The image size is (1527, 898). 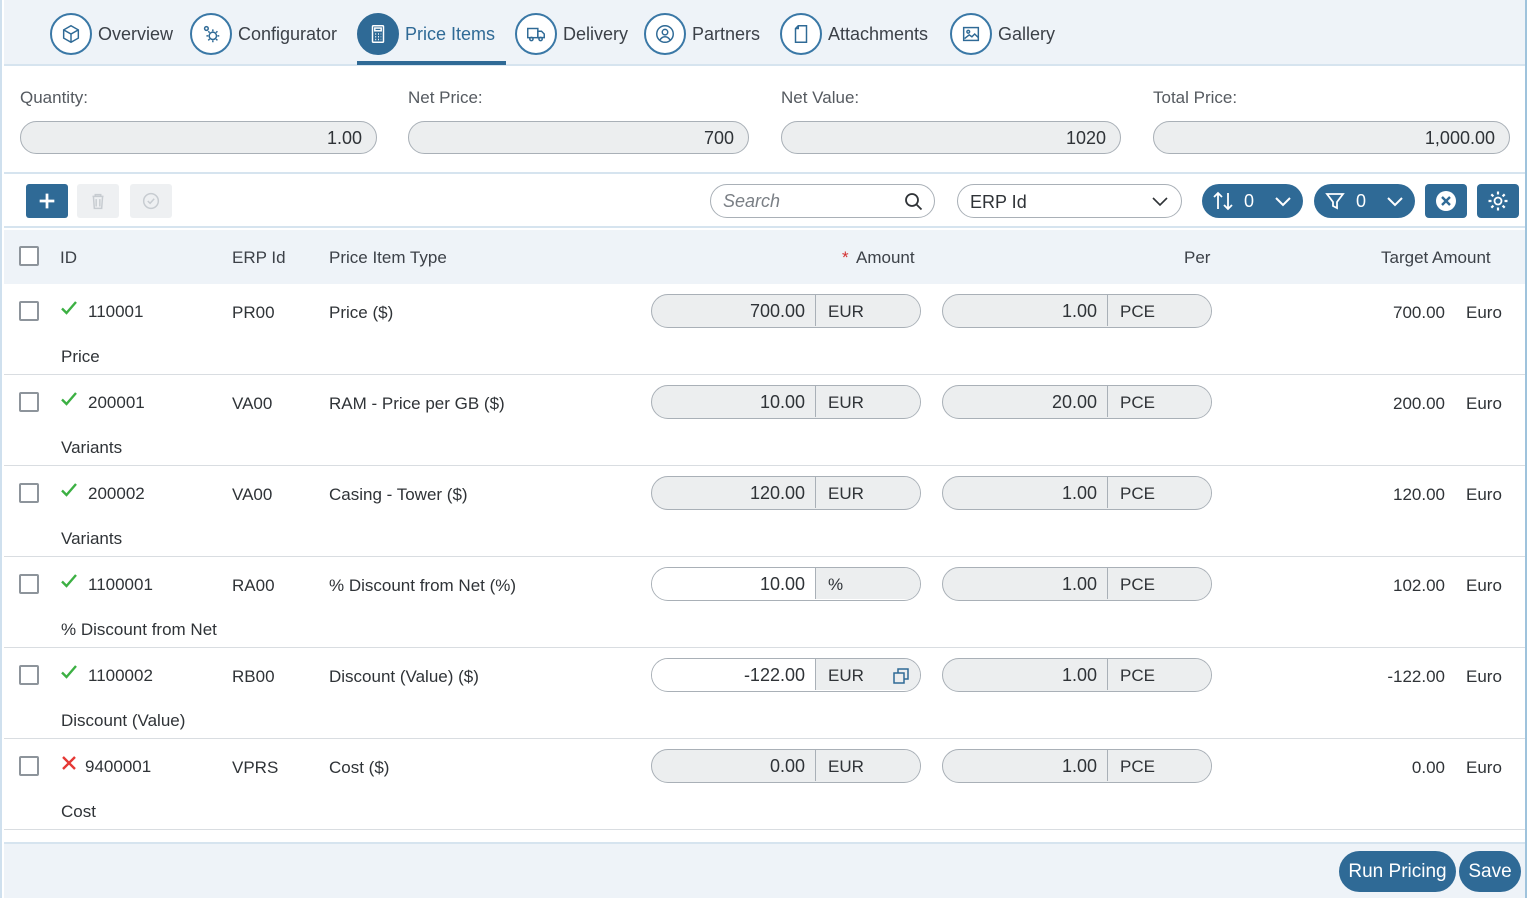 I want to click on tab-delivery: Delivery, so click(x=571, y=34).